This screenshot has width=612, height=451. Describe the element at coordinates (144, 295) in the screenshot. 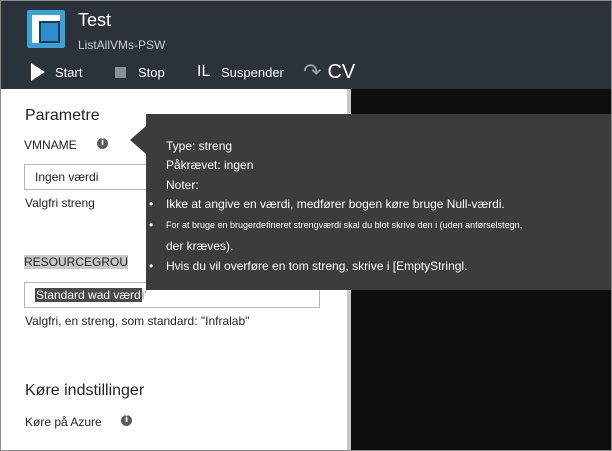

I see `resourcegroup-value-suffix: i'` at that location.